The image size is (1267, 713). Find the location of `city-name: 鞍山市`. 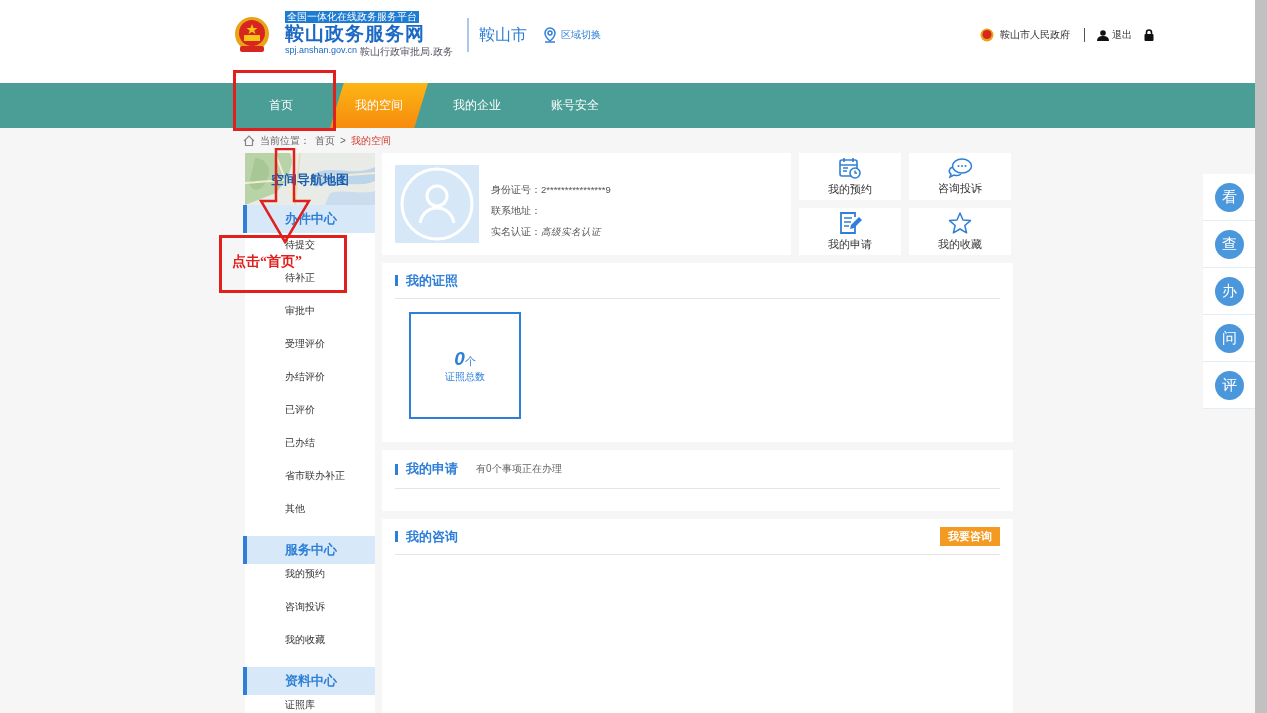

city-name: 鞍山市 is located at coordinates (503, 34).